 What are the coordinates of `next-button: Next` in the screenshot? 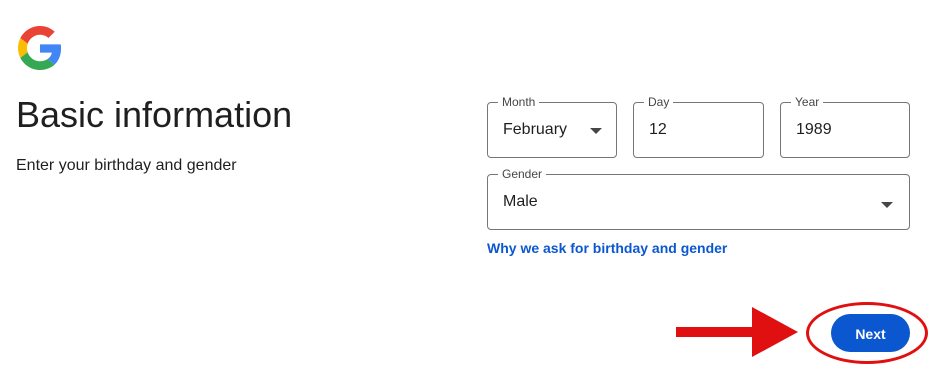 It's located at (870, 333).